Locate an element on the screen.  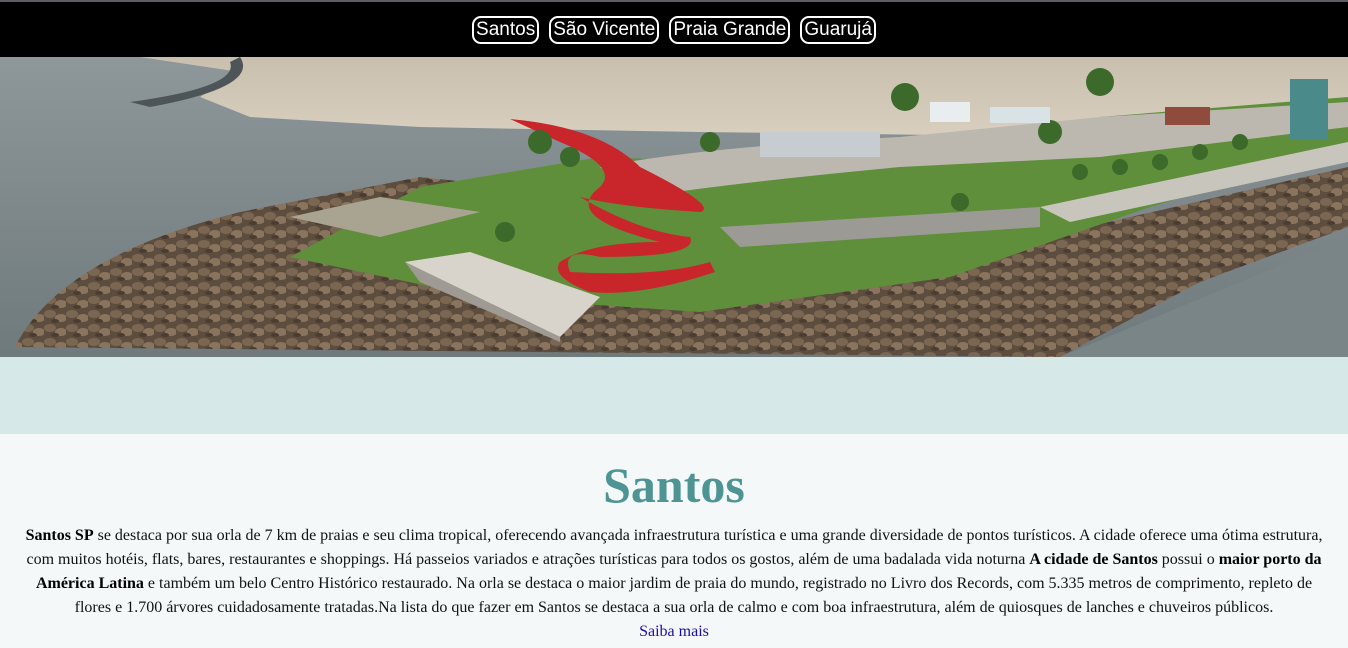
bold-cidade-santos: A cidade de Santos is located at coordinates (1093, 559).